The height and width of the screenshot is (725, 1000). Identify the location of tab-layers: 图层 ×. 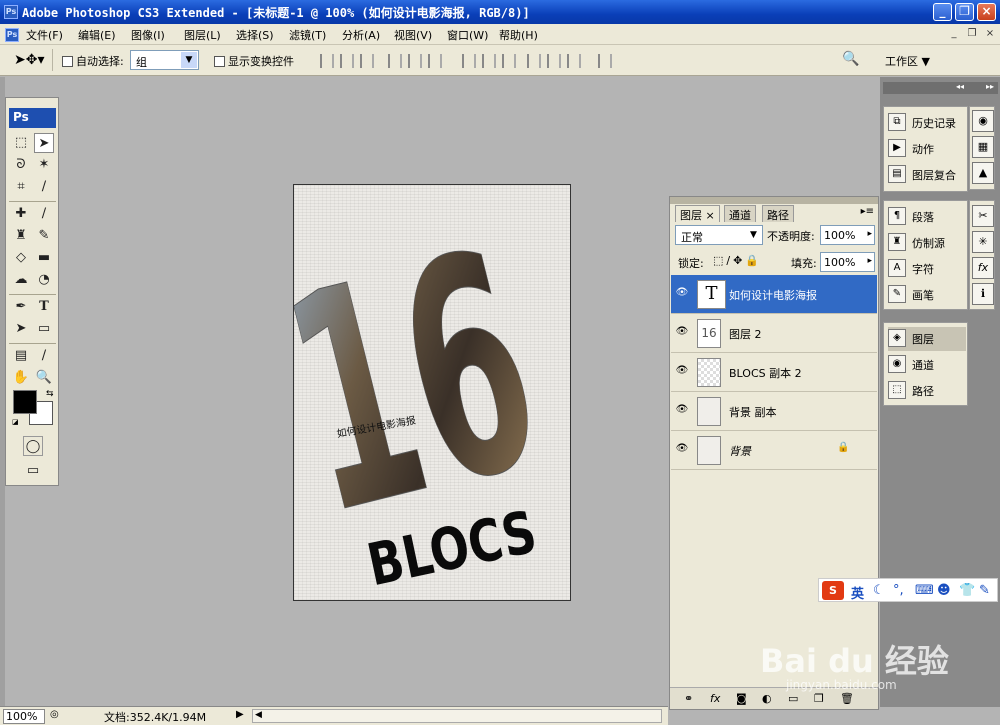
(697, 213).